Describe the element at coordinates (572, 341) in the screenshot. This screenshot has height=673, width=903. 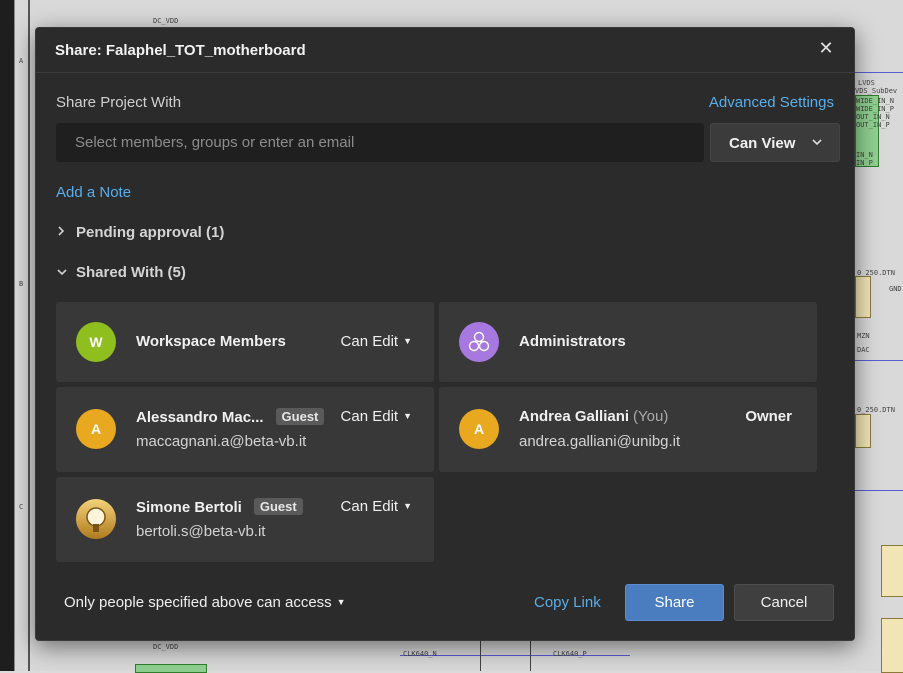
I see `member-name: Administrators` at that location.